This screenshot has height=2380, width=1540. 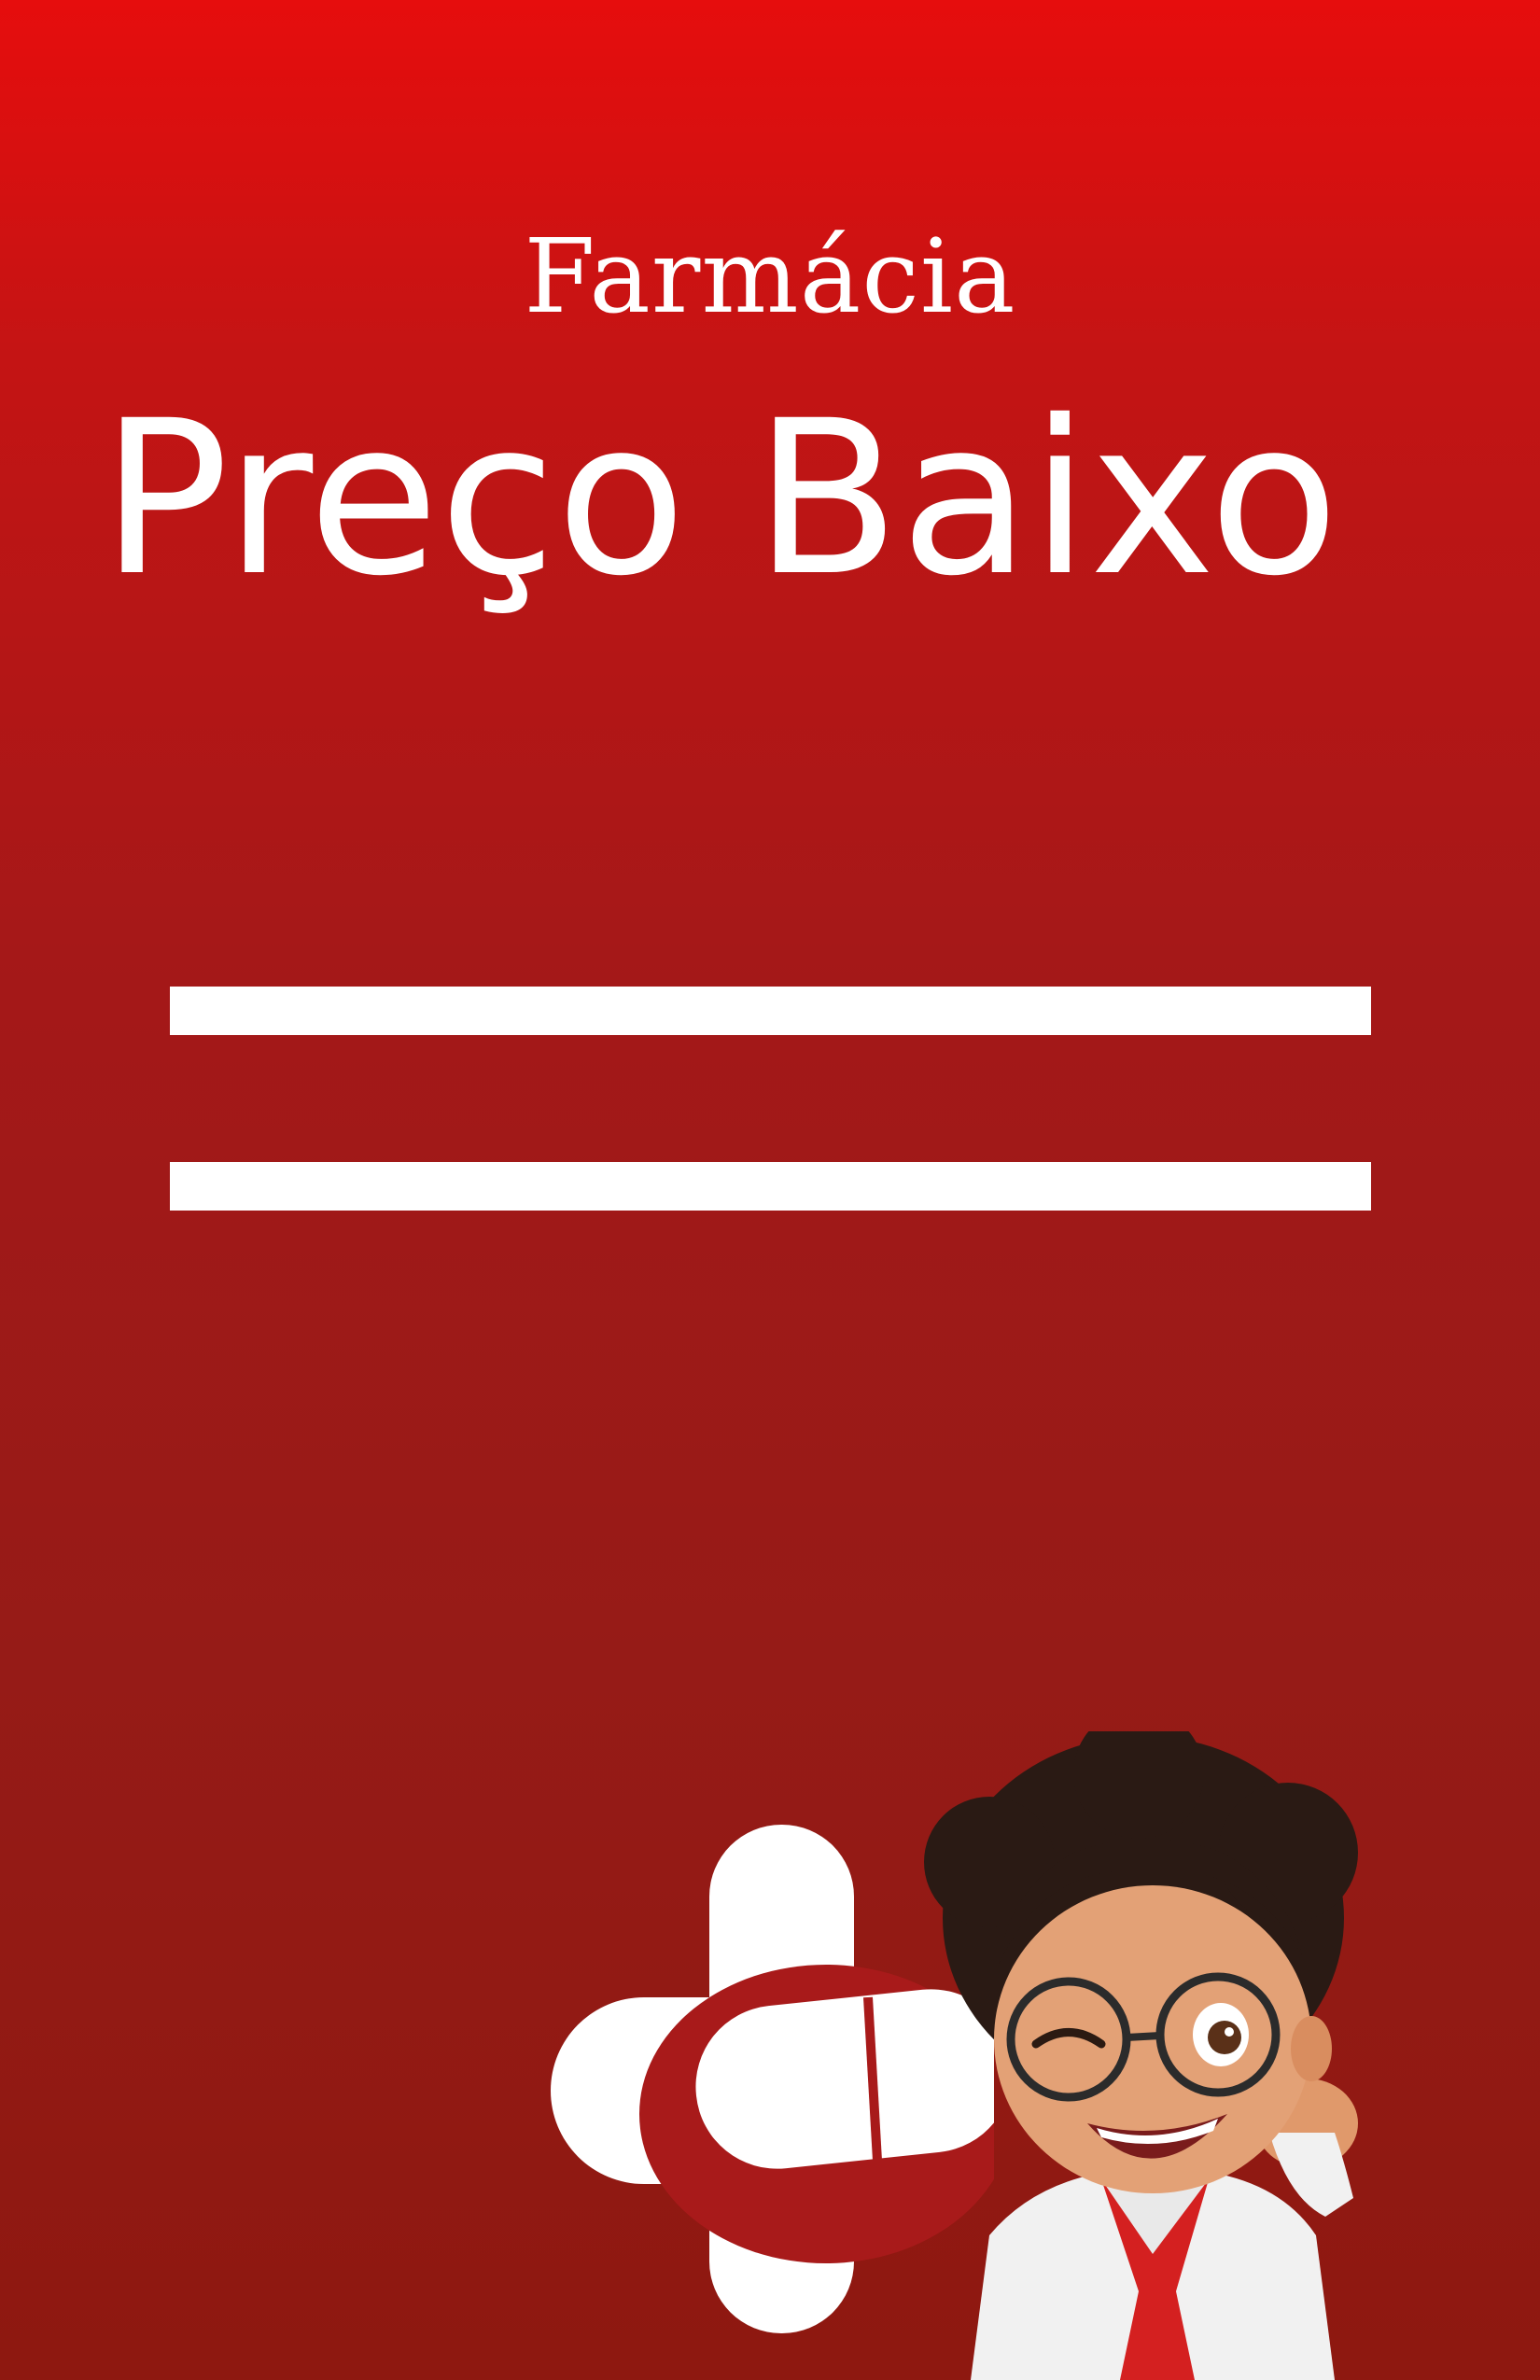 What do you see at coordinates (770, 1186) in the screenshot?
I see `divider-line-bottom` at bounding box center [770, 1186].